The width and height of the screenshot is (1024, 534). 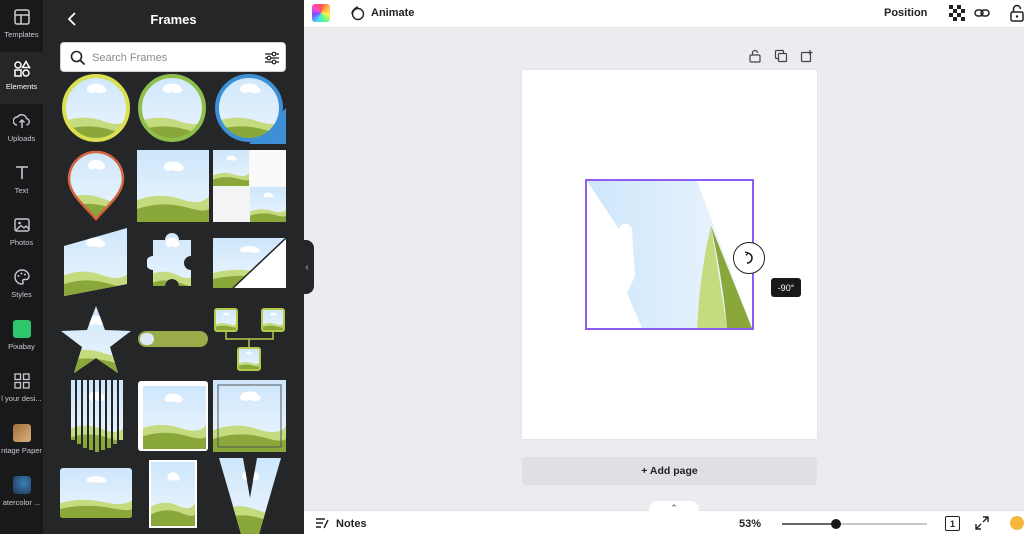 I want to click on selected-frame, so click(x=669, y=254).